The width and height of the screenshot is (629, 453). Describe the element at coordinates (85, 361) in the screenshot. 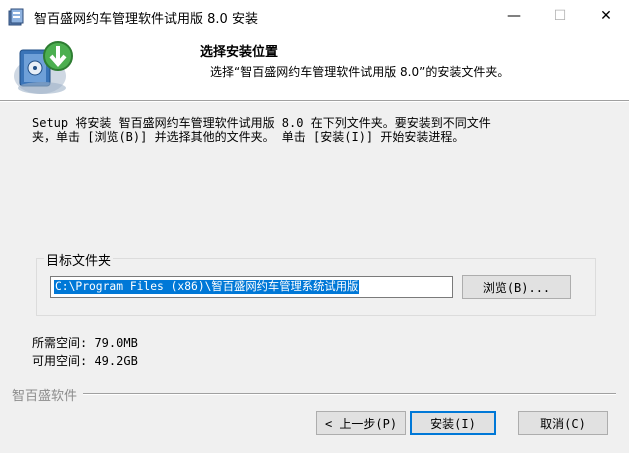

I see `available-space-text: 可用空间: 49.2GB` at that location.